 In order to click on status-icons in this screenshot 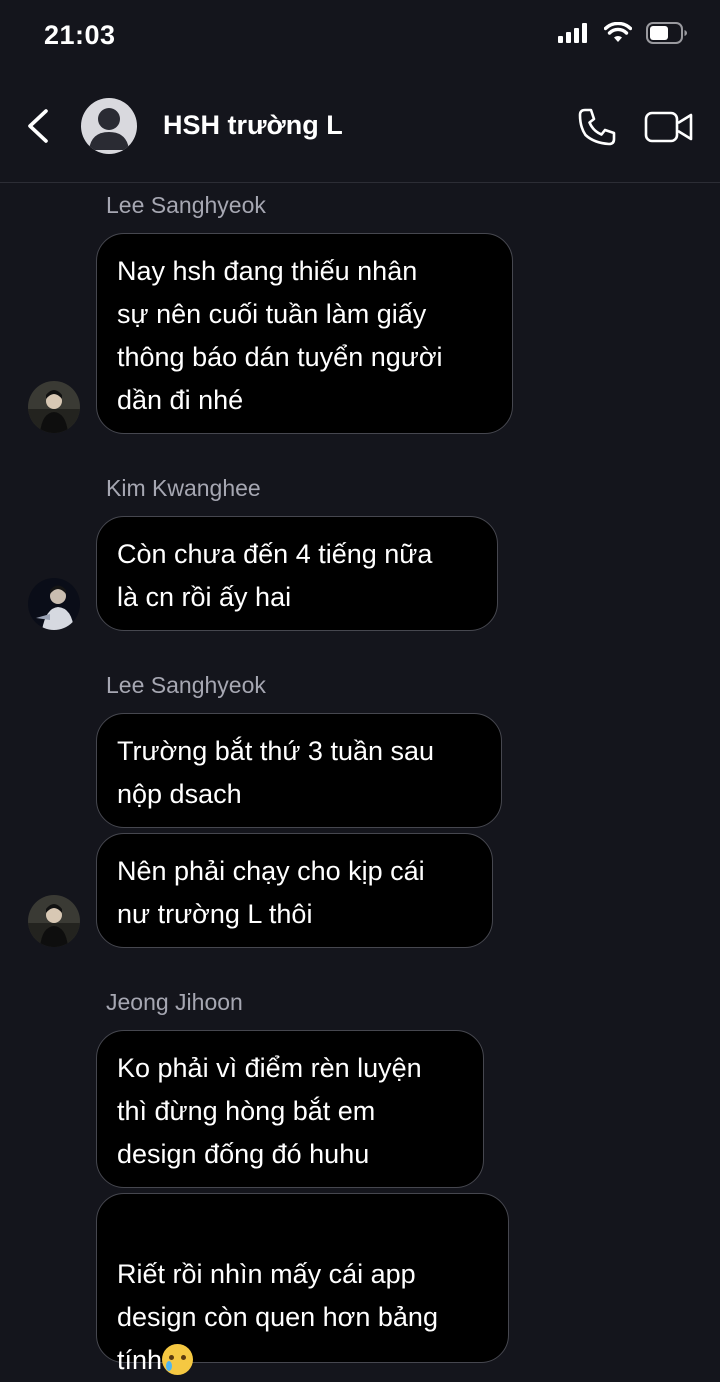, I will do `click(623, 33)`.